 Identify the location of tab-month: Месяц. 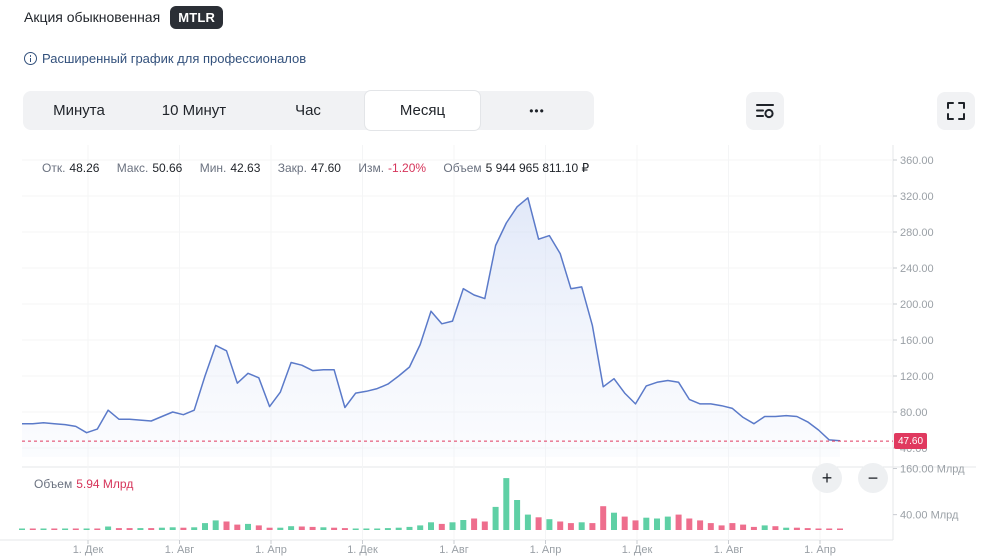
(422, 110).